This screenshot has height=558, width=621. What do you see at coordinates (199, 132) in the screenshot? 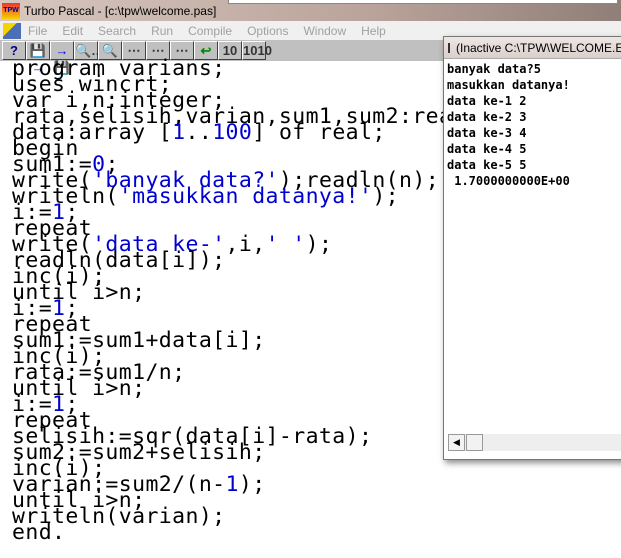
I see `code-text: ..` at bounding box center [199, 132].